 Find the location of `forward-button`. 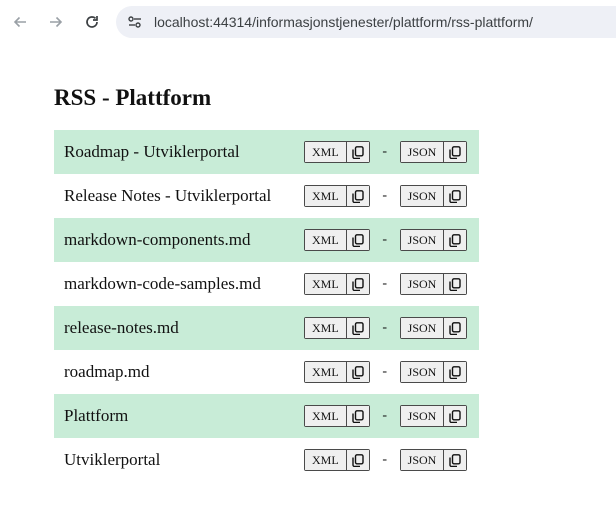

forward-button is located at coordinates (56, 22).